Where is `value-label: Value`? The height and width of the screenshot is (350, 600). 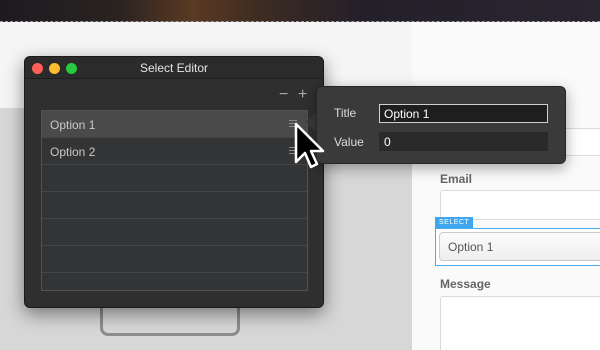
value-label: Value is located at coordinates (349, 142).